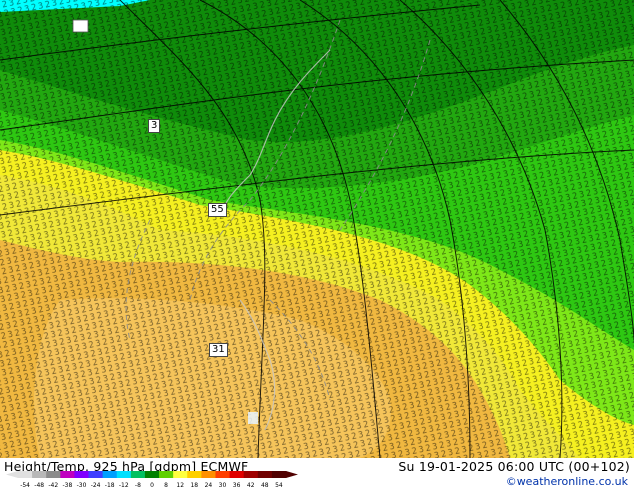 Image resolution: width=634 pixels, height=490 pixels. Describe the element at coordinates (82, 485) in the screenshot. I see `scale-tick-label: -30` at that location.